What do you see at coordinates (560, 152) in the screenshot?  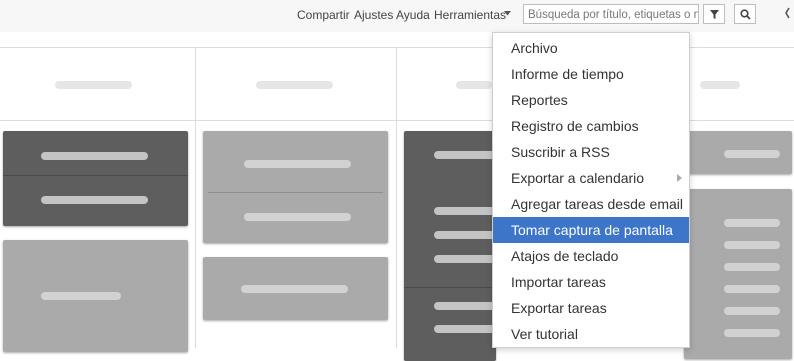 I see `menu-item-label: Suscribir a RSS` at bounding box center [560, 152].